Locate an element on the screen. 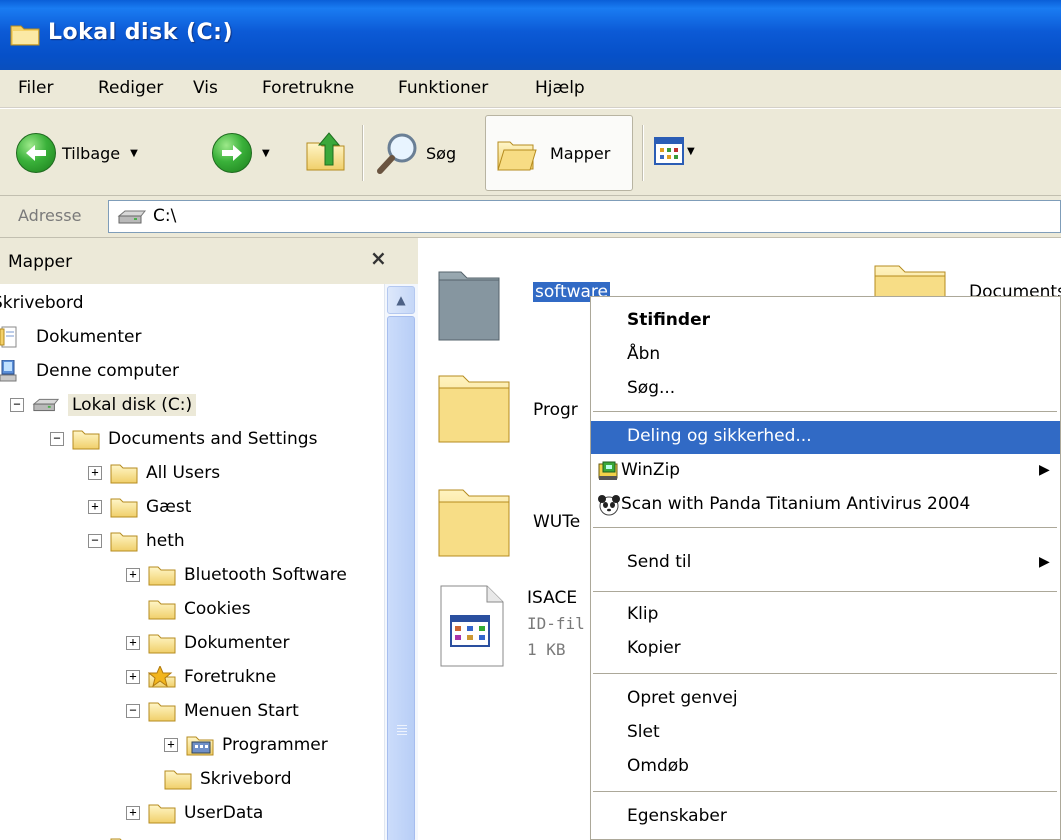 The image size is (1061, 840). menu-item-label: Opret genvej is located at coordinates (682, 698).